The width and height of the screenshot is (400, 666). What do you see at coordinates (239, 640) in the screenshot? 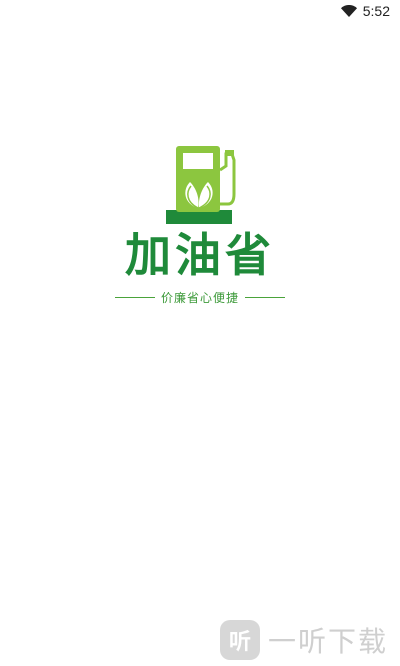
I see `watermark-logo-icon: 听` at bounding box center [239, 640].